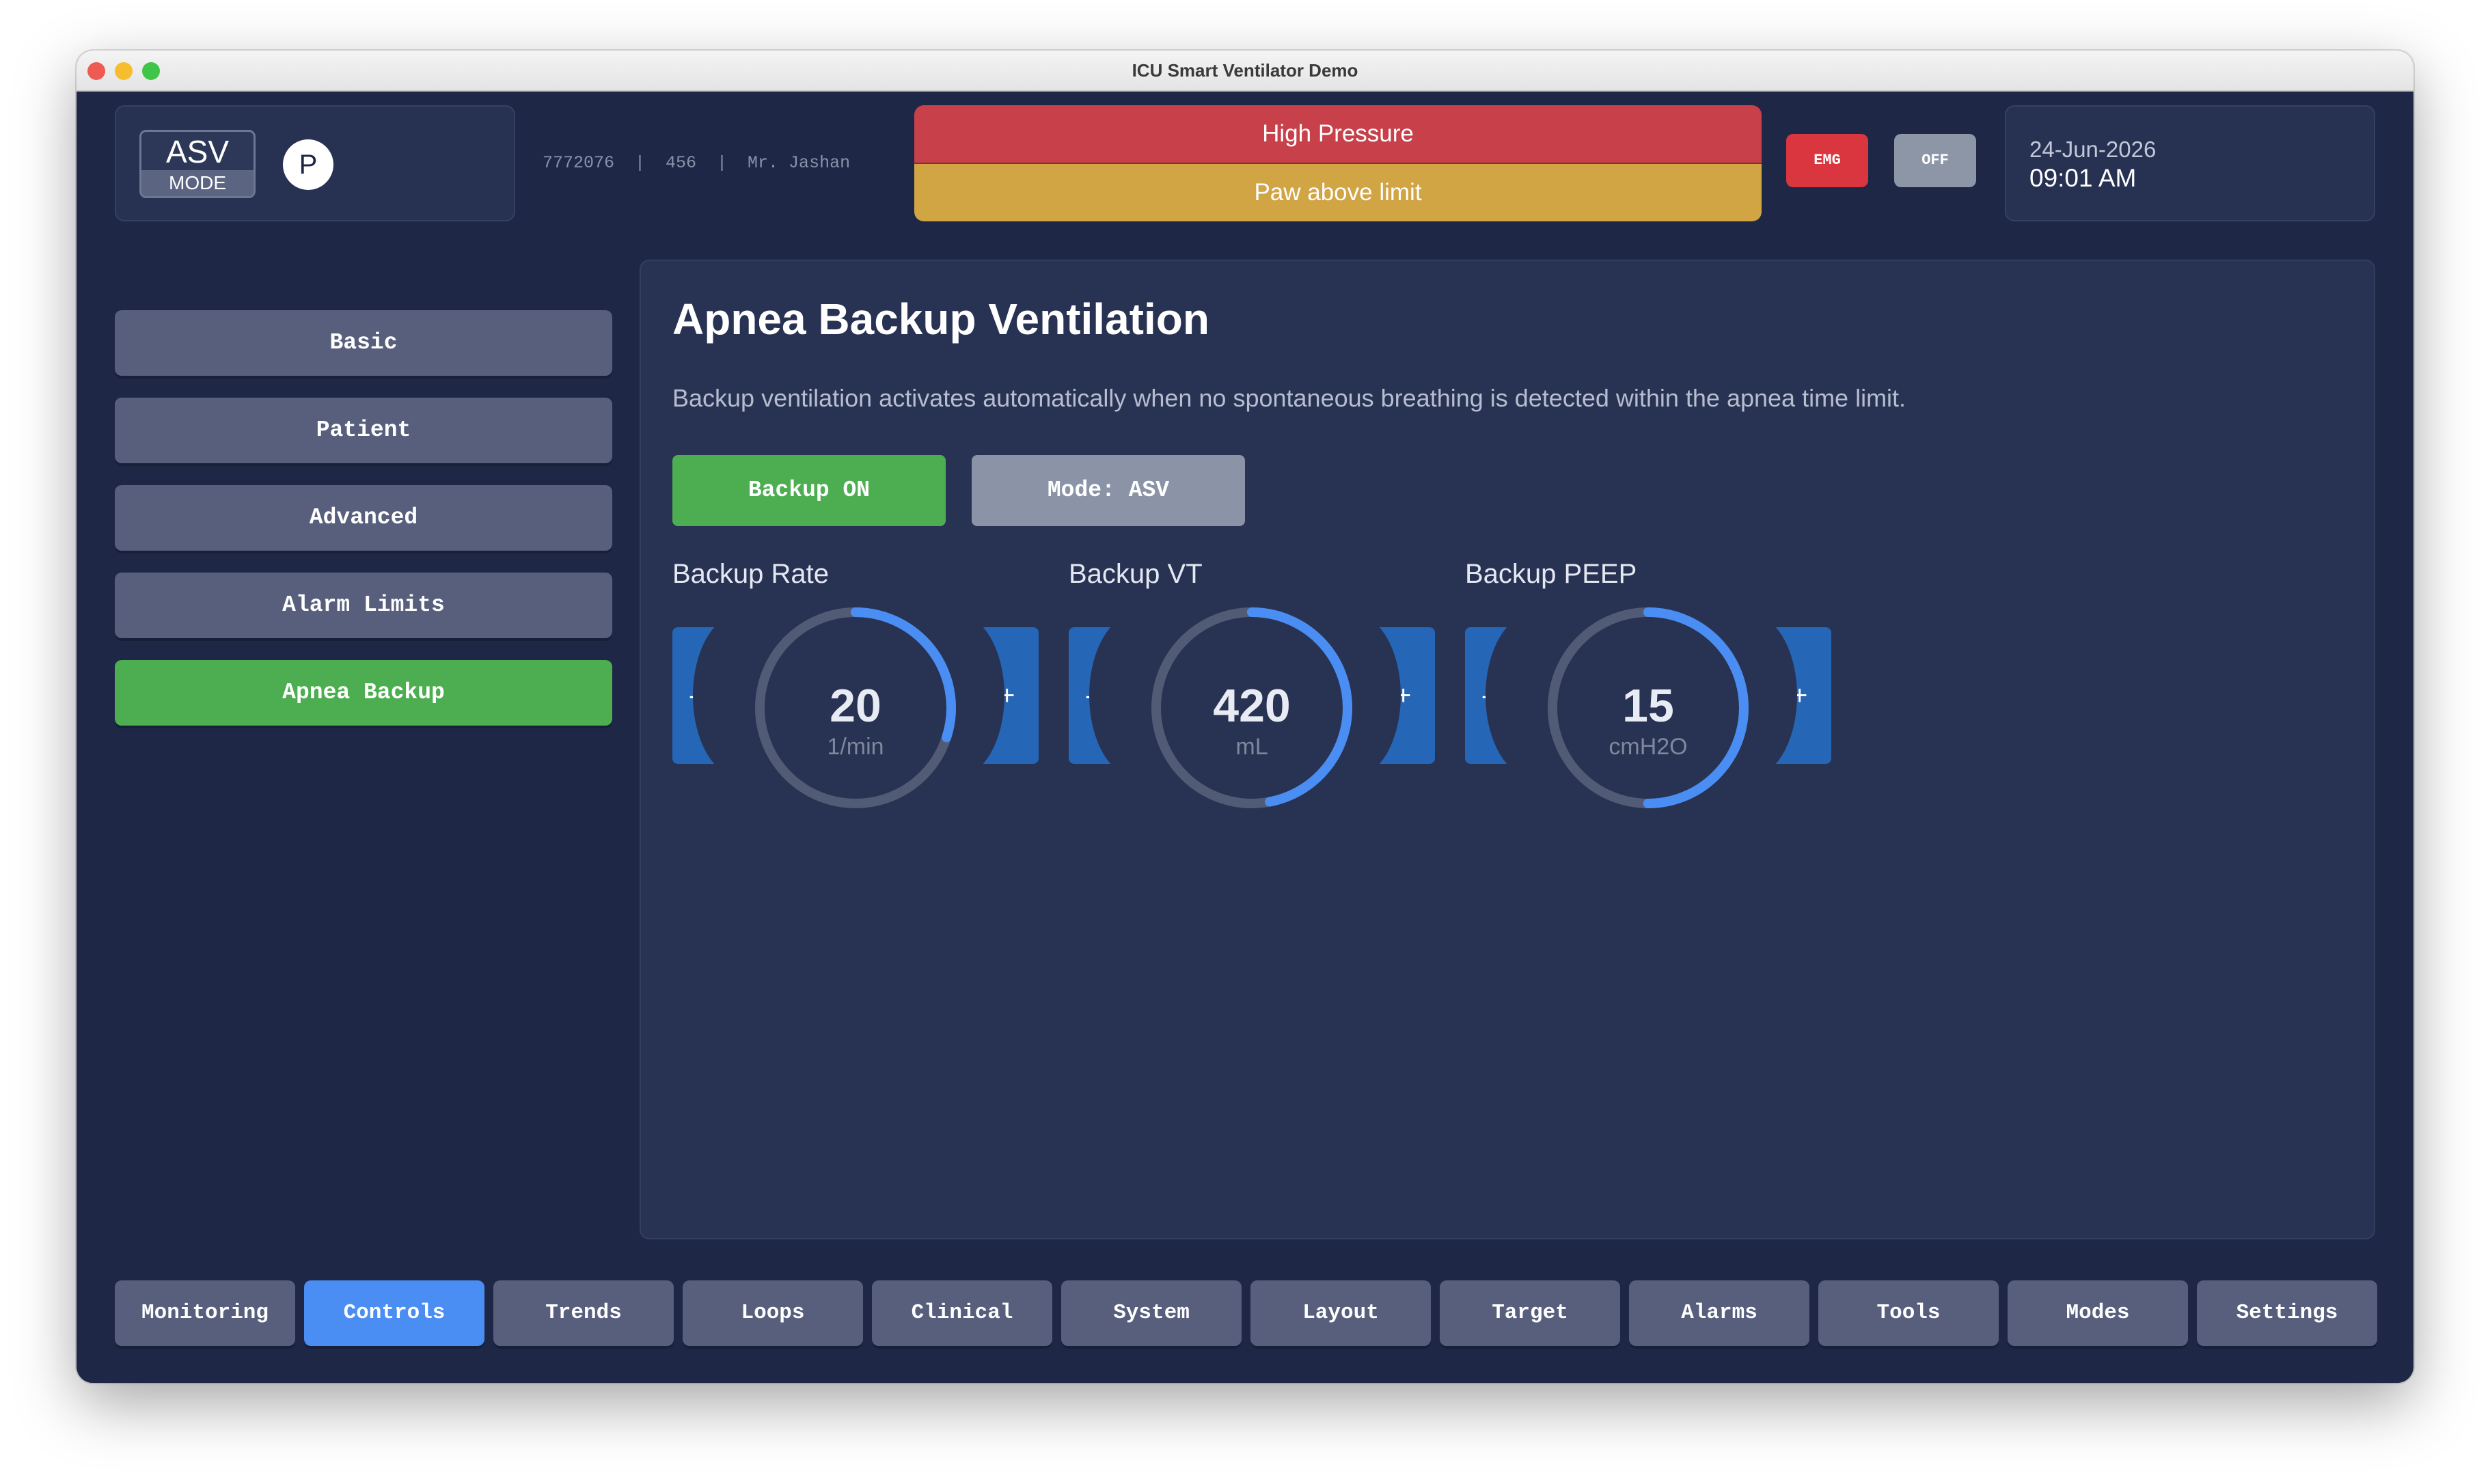 The height and width of the screenshot is (1484, 2490). I want to click on emergency-button: EMG, so click(1827, 160).